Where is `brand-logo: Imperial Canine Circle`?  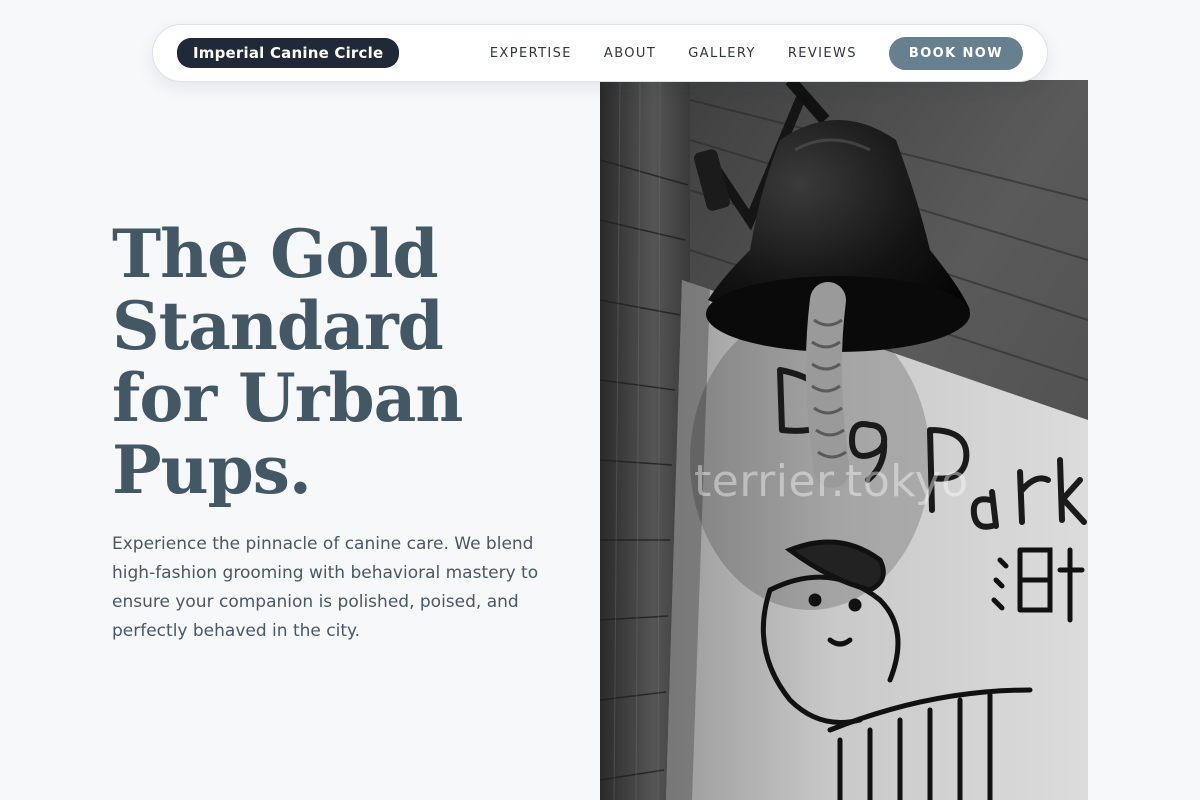 brand-logo: Imperial Canine Circle is located at coordinates (288, 53).